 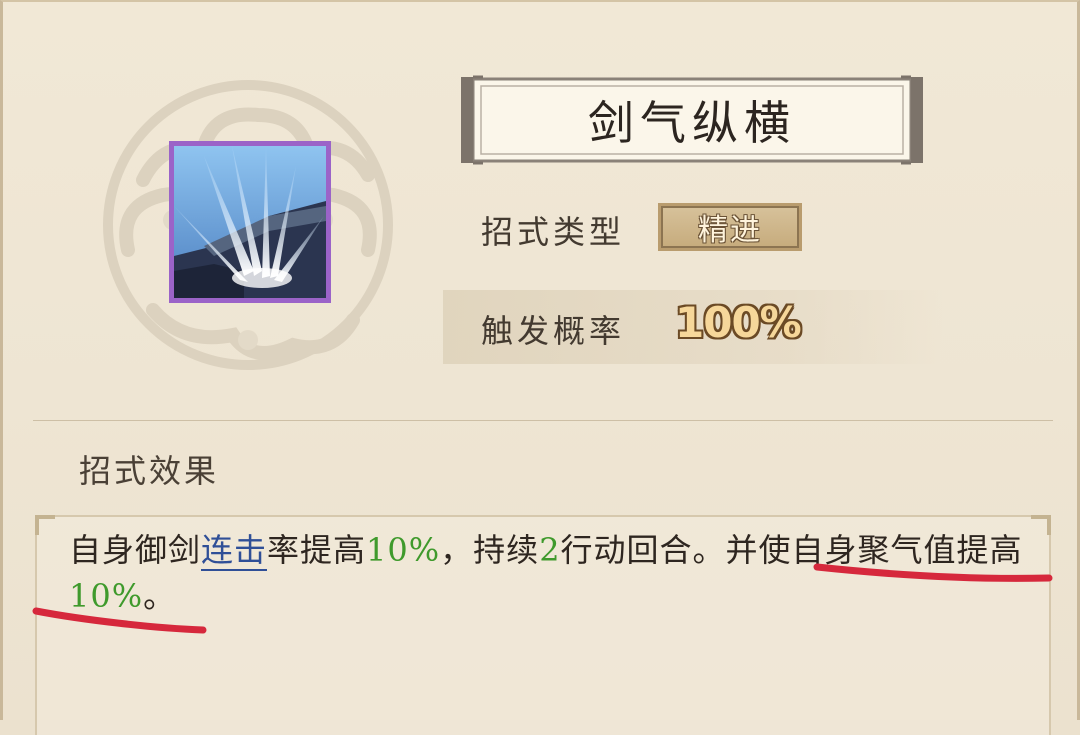 I want to click on skill-icon, so click(x=250, y=222).